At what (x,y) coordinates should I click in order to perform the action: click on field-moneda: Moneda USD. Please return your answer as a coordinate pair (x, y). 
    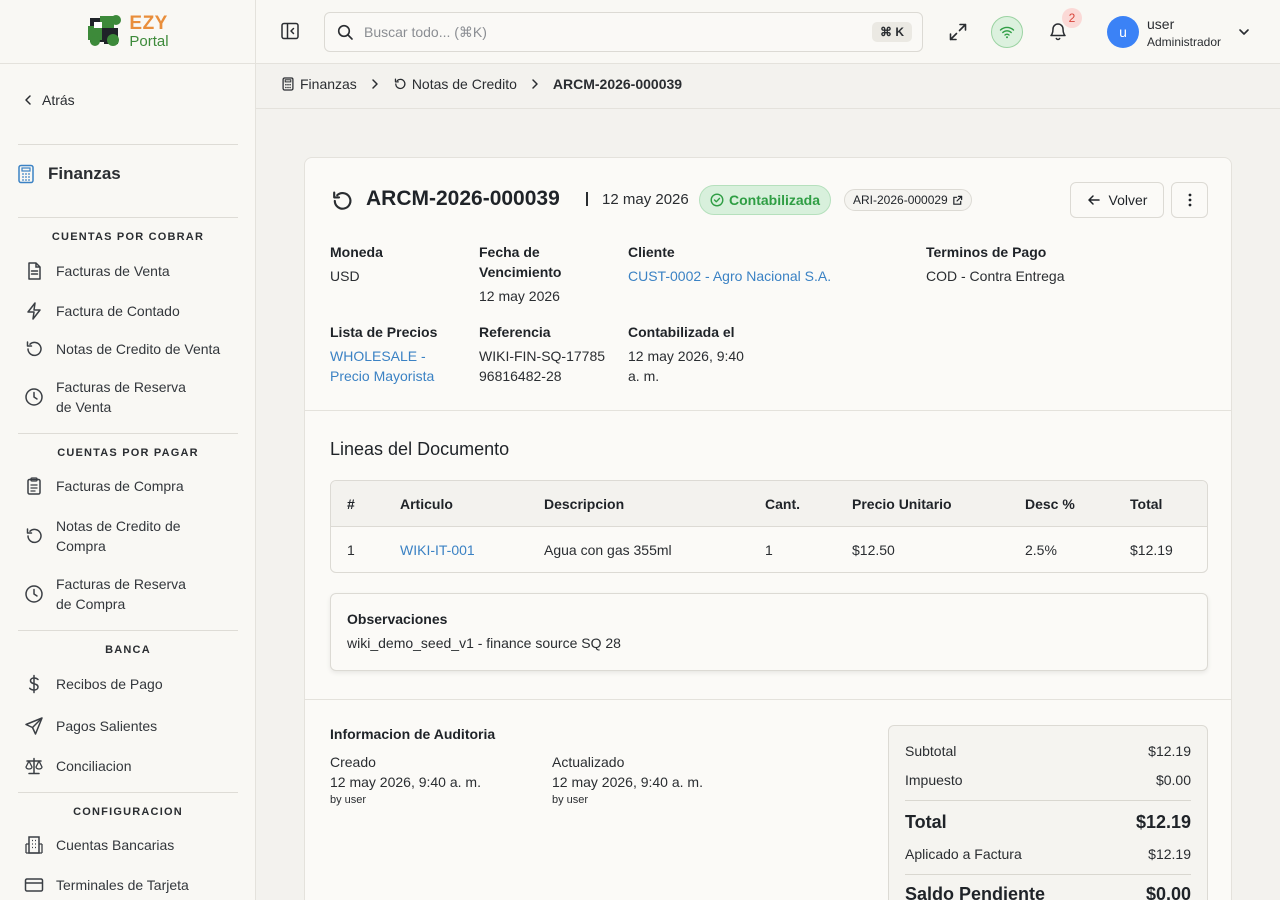
    Looking at the image, I should click on (395, 264).